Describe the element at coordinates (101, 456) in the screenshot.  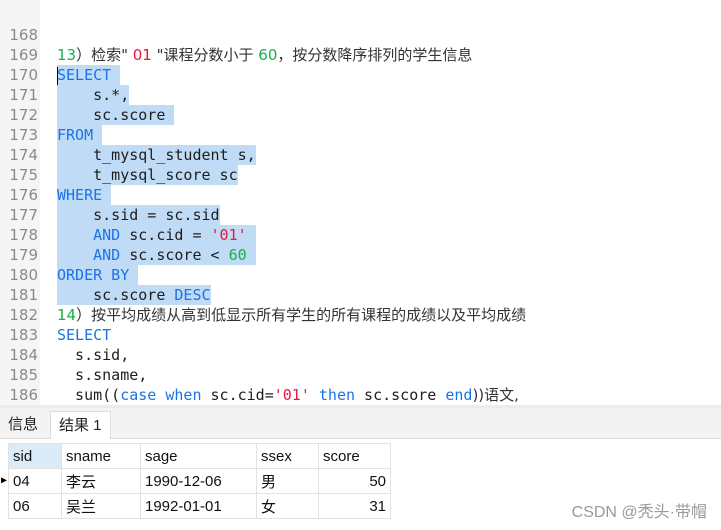
I see `column-header-sname: sname` at that location.